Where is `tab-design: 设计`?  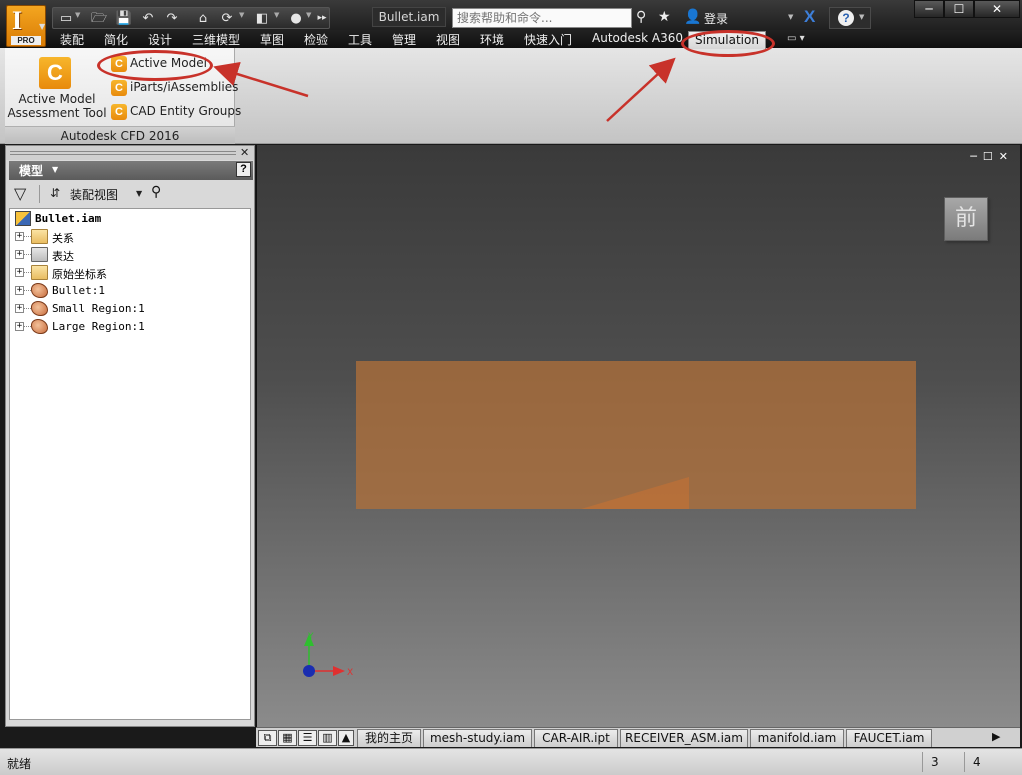
tab-design: 设计 is located at coordinates (160, 39).